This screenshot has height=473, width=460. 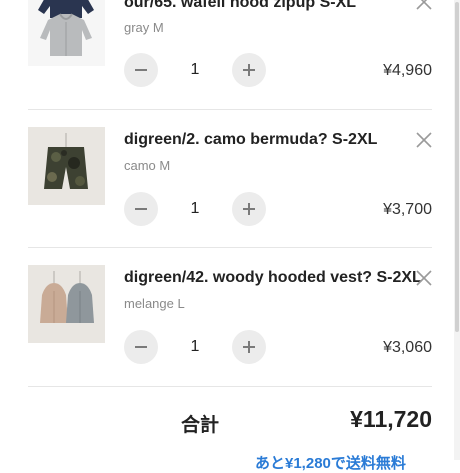 What do you see at coordinates (330, 462) in the screenshot?
I see `free-shipping-promo-link: あと¥1,280で送料無料` at bounding box center [330, 462].